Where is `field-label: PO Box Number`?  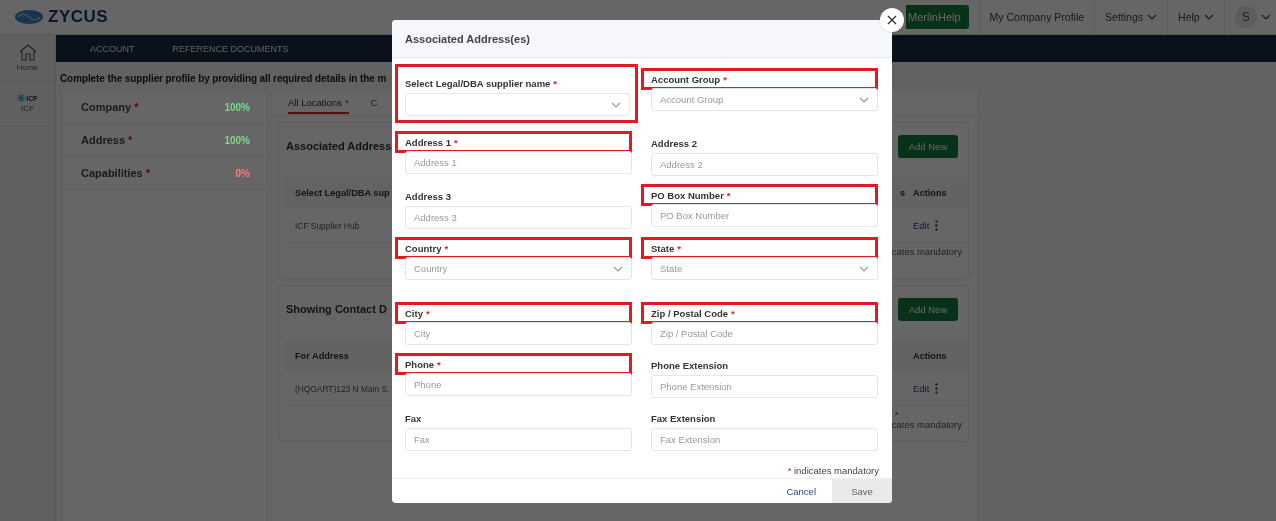
field-label: PO Box Number is located at coordinates (687, 195).